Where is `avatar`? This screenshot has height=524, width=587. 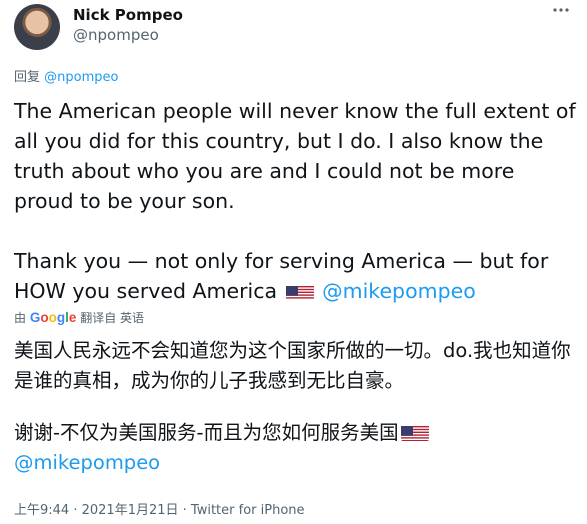
avatar is located at coordinates (37, 27).